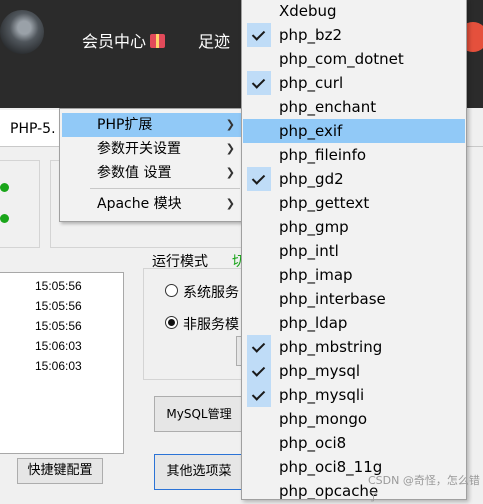 The height and width of the screenshot is (504, 483). I want to click on shortcut-config-button: 快捷键配置, so click(60, 471).